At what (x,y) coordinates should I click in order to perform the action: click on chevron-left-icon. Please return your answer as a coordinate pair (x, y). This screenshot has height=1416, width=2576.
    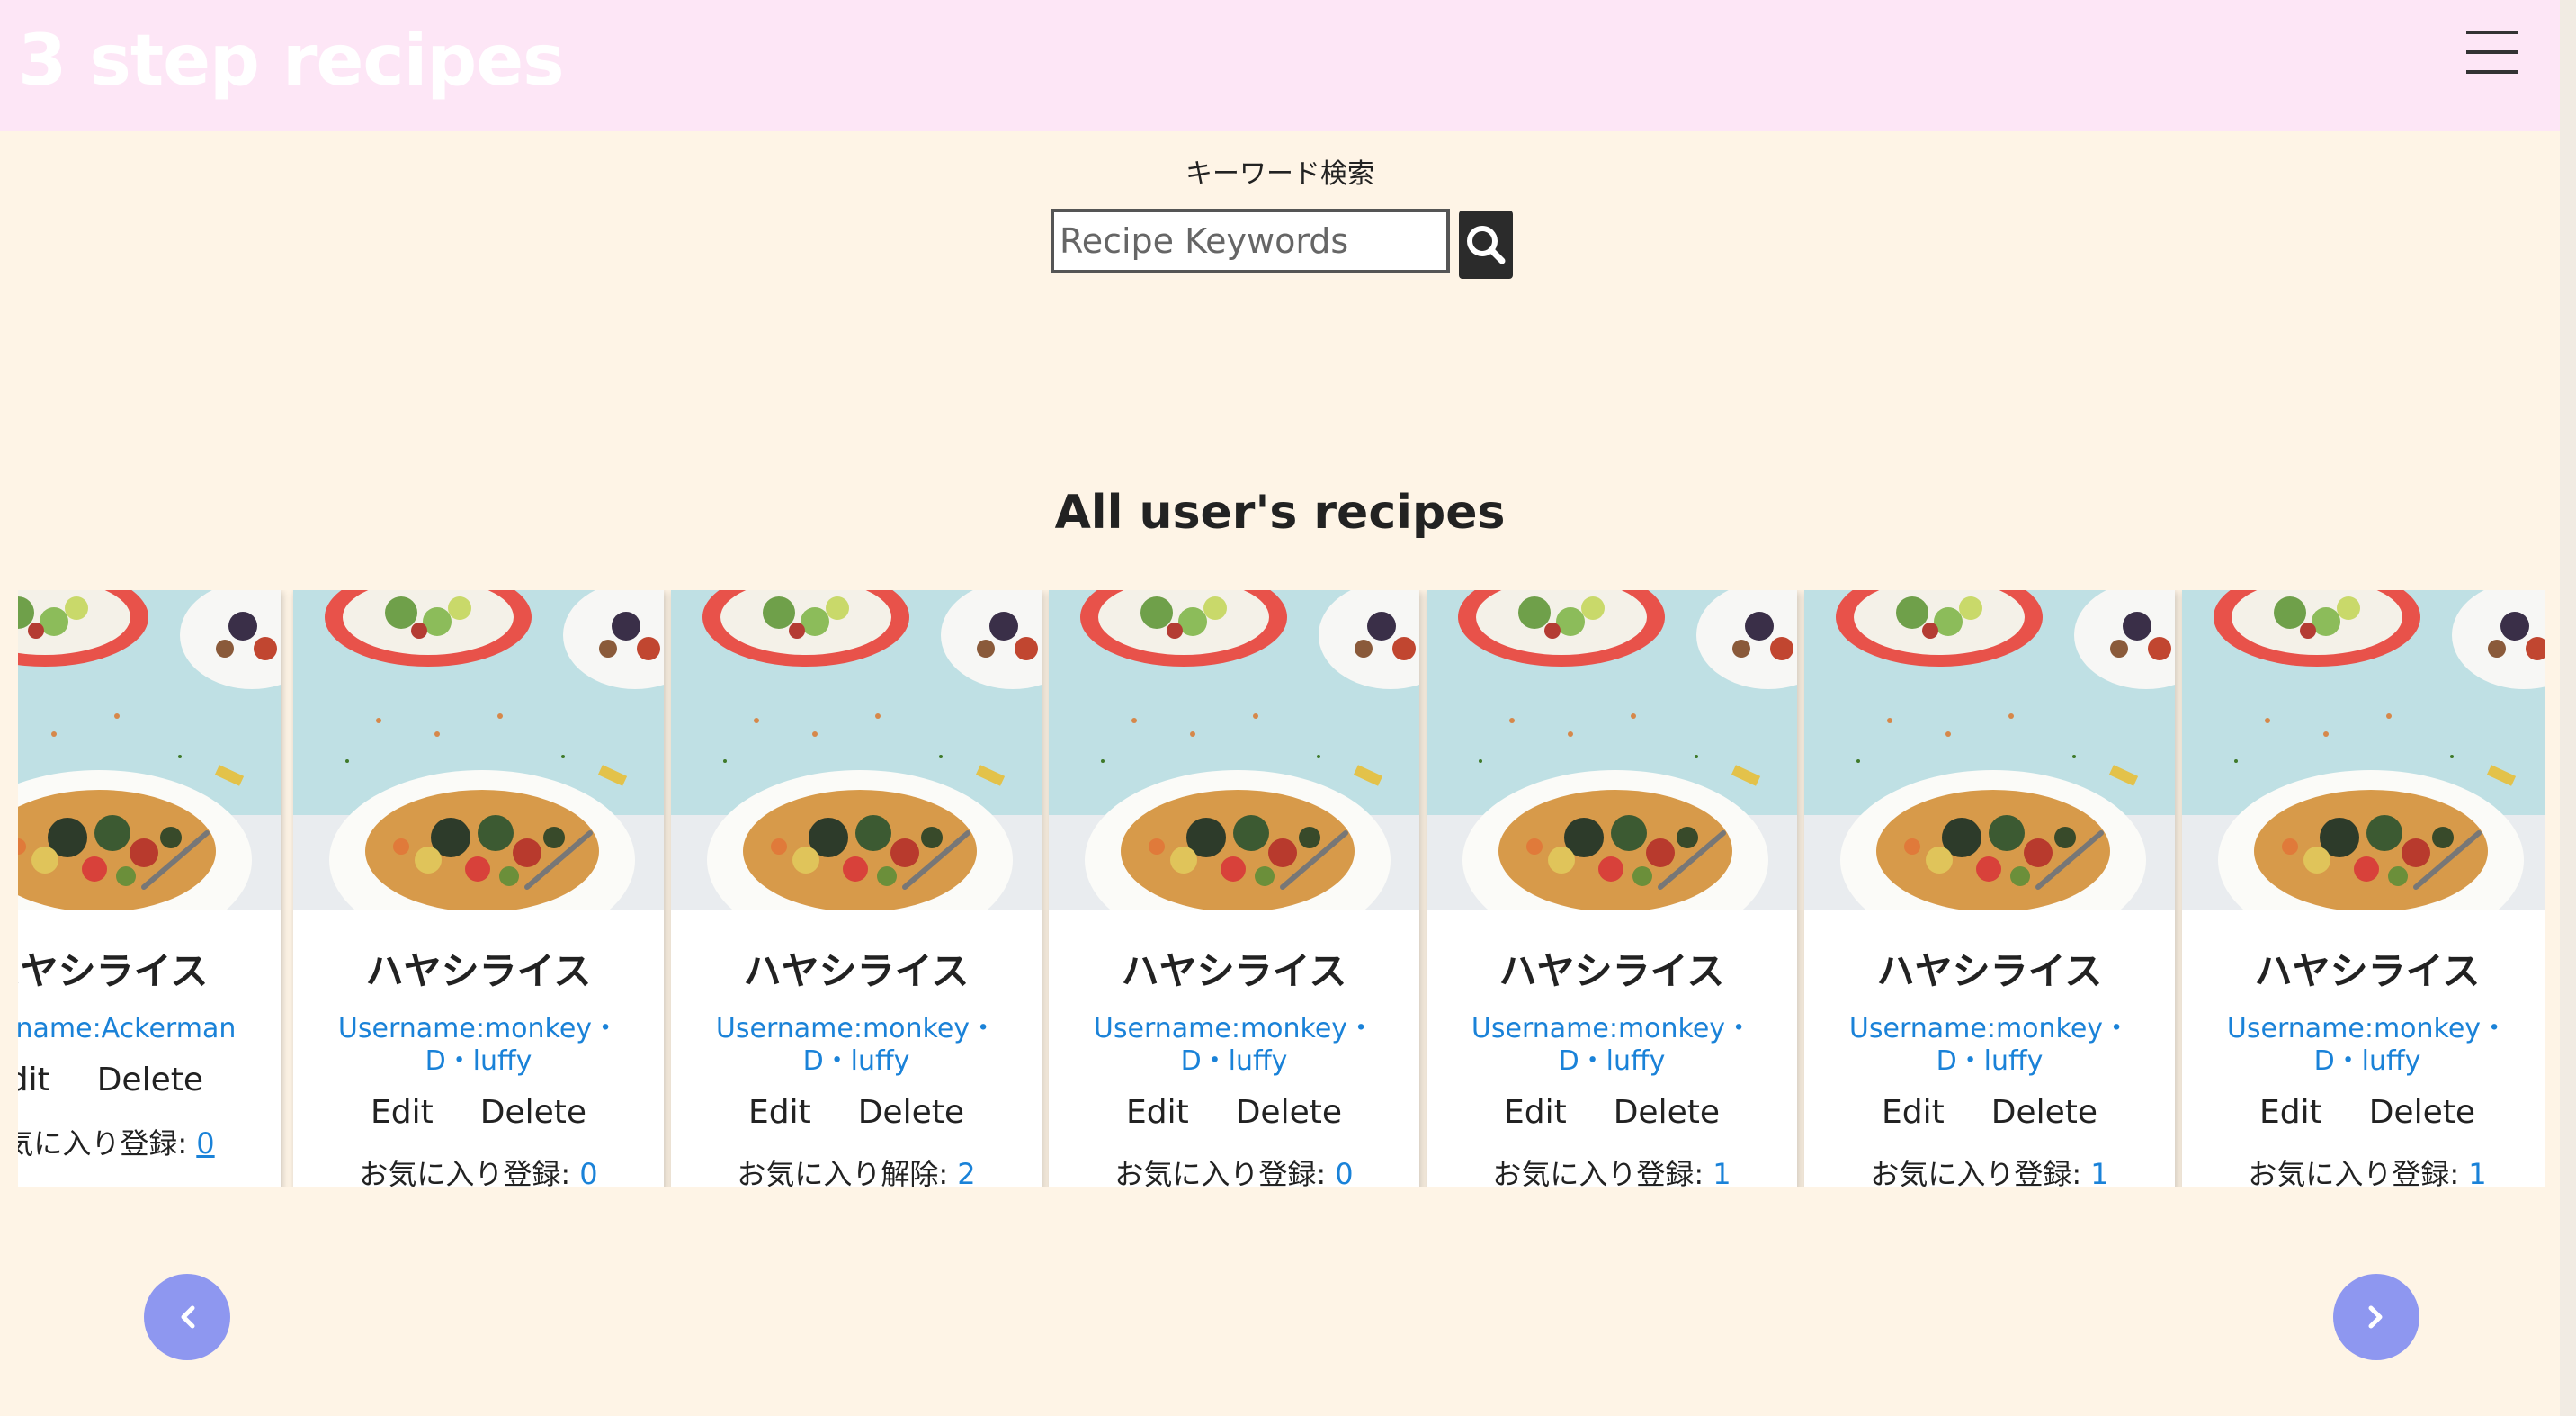
    Looking at the image, I should click on (188, 1317).